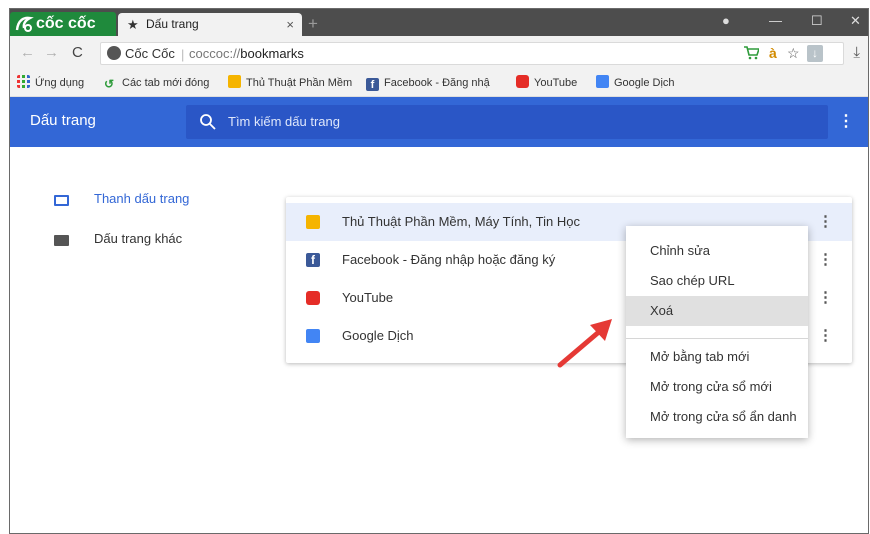  I want to click on back-button: ←, so click(27, 52).